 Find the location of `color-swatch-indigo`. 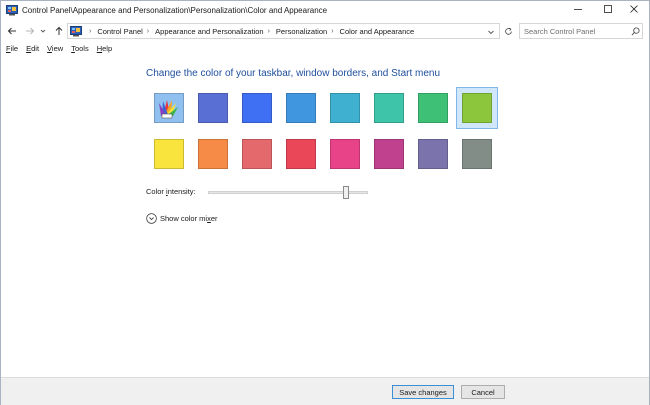

color-swatch-indigo is located at coordinates (213, 108).